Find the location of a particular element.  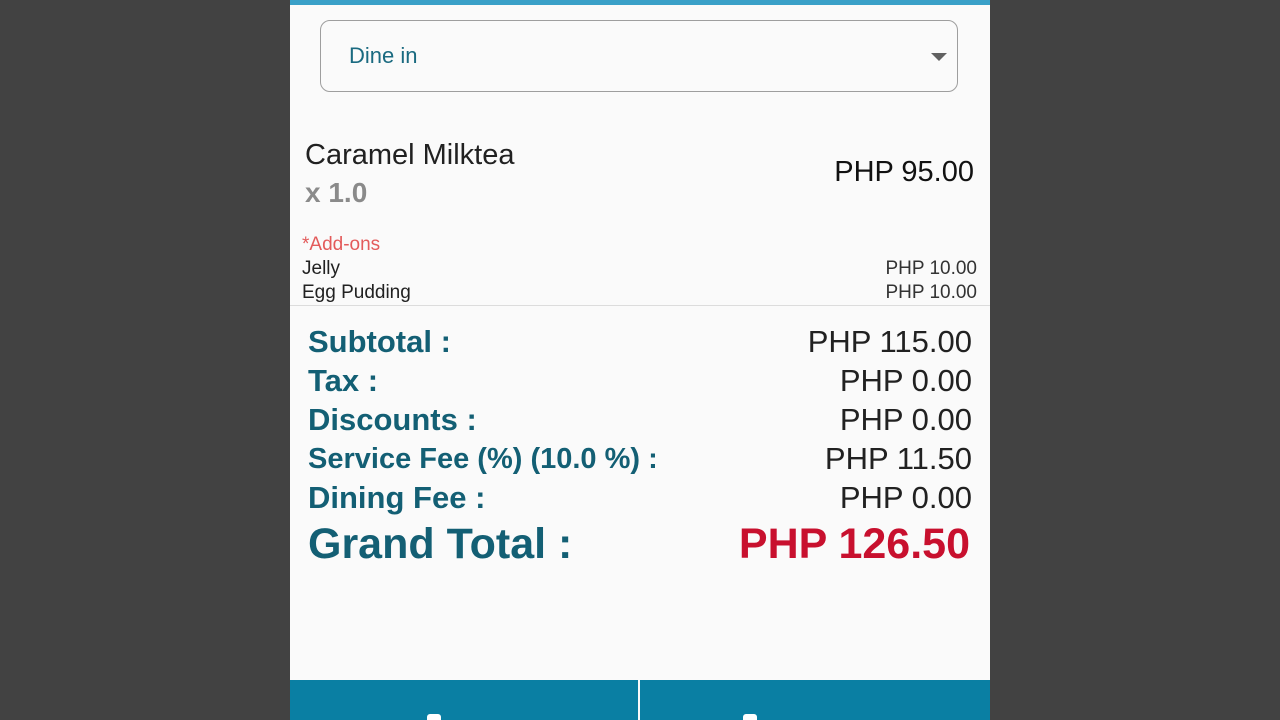

item-price: PHP 95.00 is located at coordinates (904, 172).